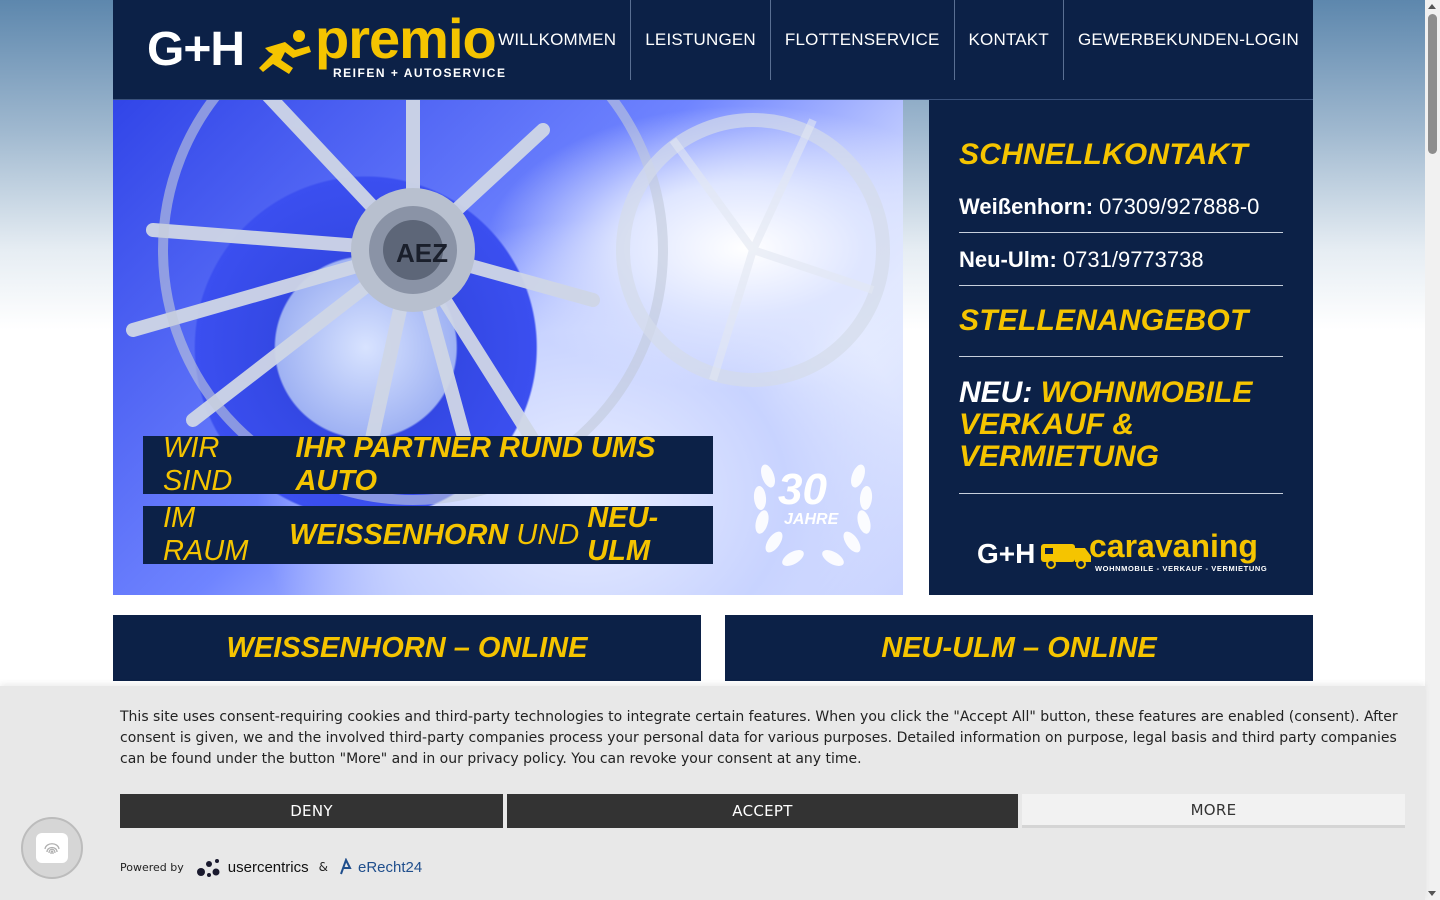 This screenshot has height=900, width=1440. I want to click on scroll-up-icon, so click(1432, 6).